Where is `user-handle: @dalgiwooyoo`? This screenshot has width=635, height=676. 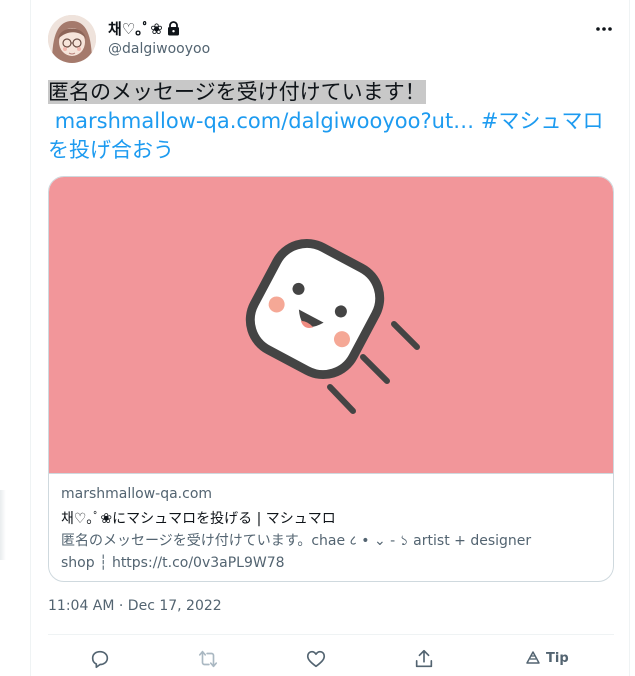 user-handle: @dalgiwooyoo is located at coordinates (159, 49).